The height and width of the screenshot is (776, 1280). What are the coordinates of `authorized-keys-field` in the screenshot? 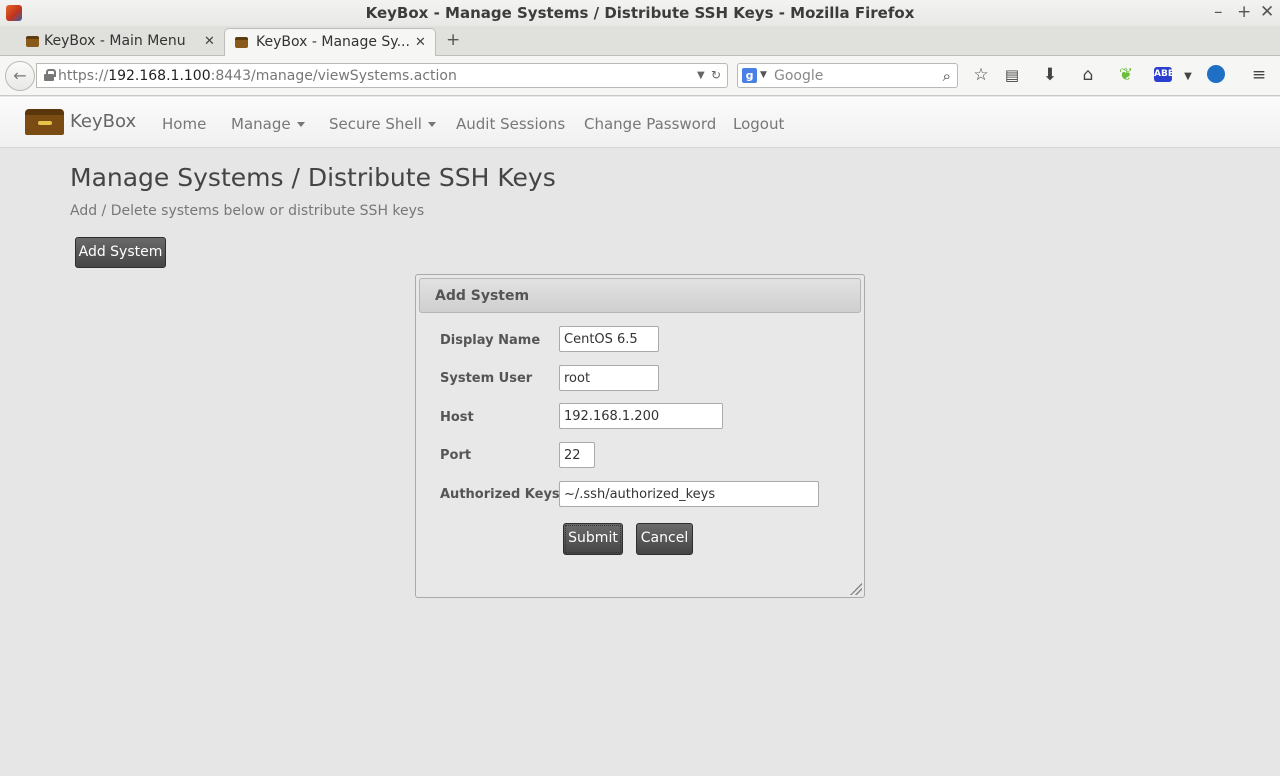 It's located at (689, 494).